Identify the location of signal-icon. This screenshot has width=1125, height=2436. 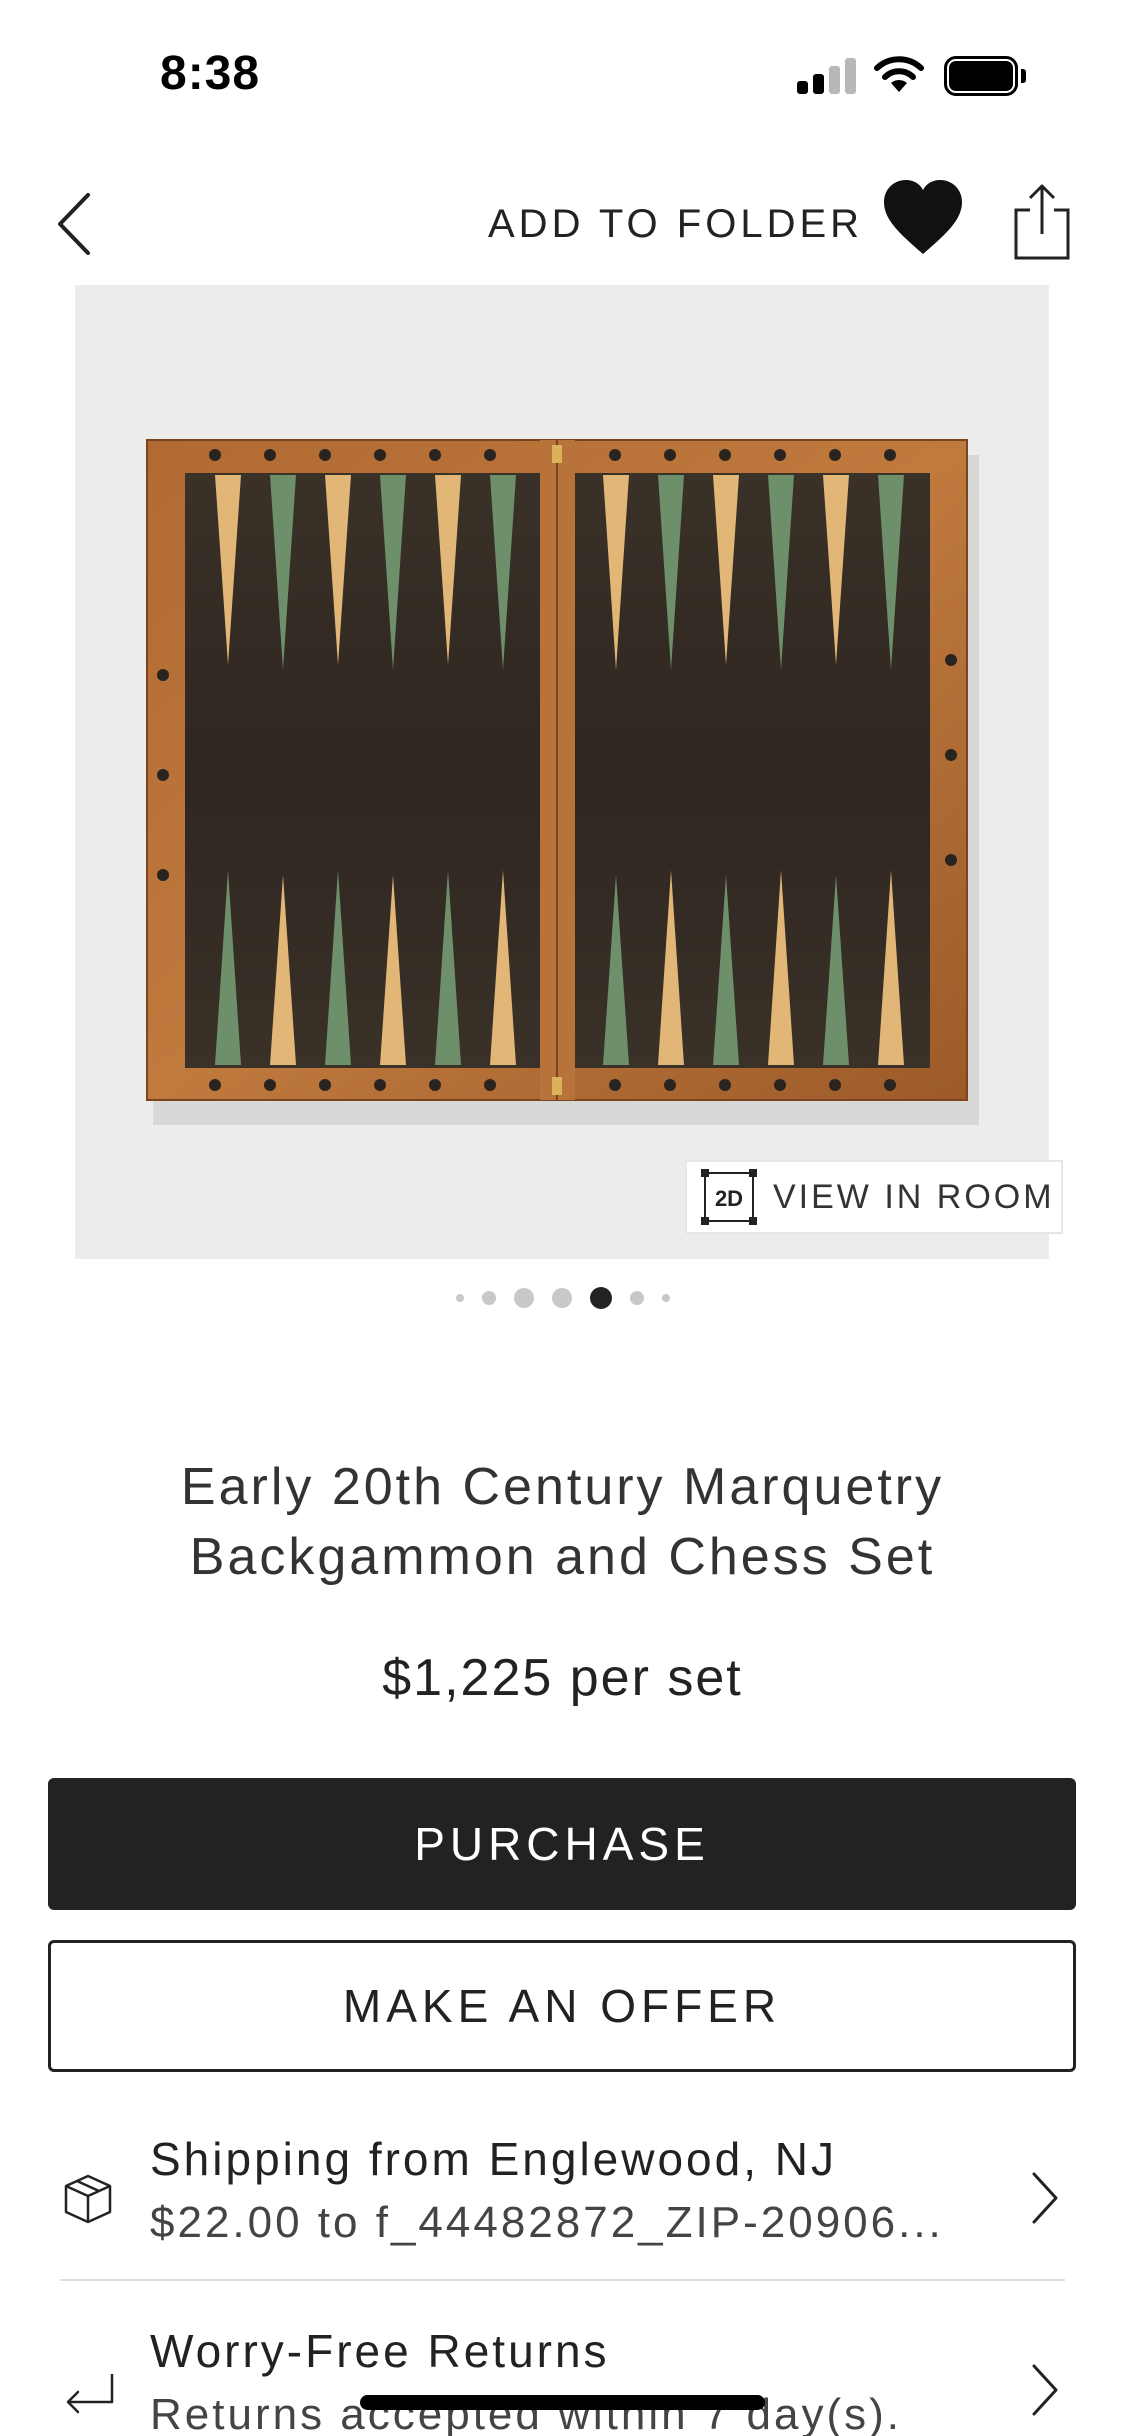
(827, 76).